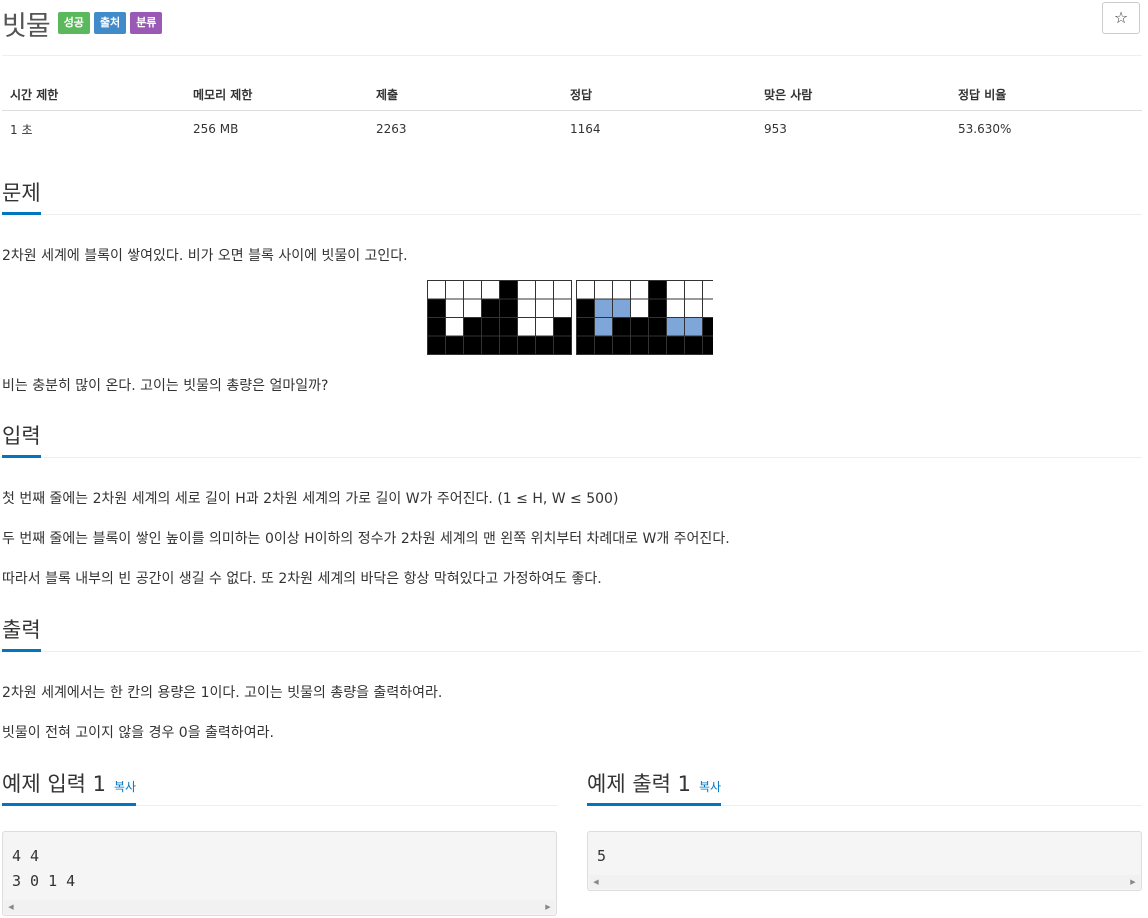 This screenshot has width=1148, height=918. What do you see at coordinates (602, 856) in the screenshot?
I see `sample-output-text: 5` at bounding box center [602, 856].